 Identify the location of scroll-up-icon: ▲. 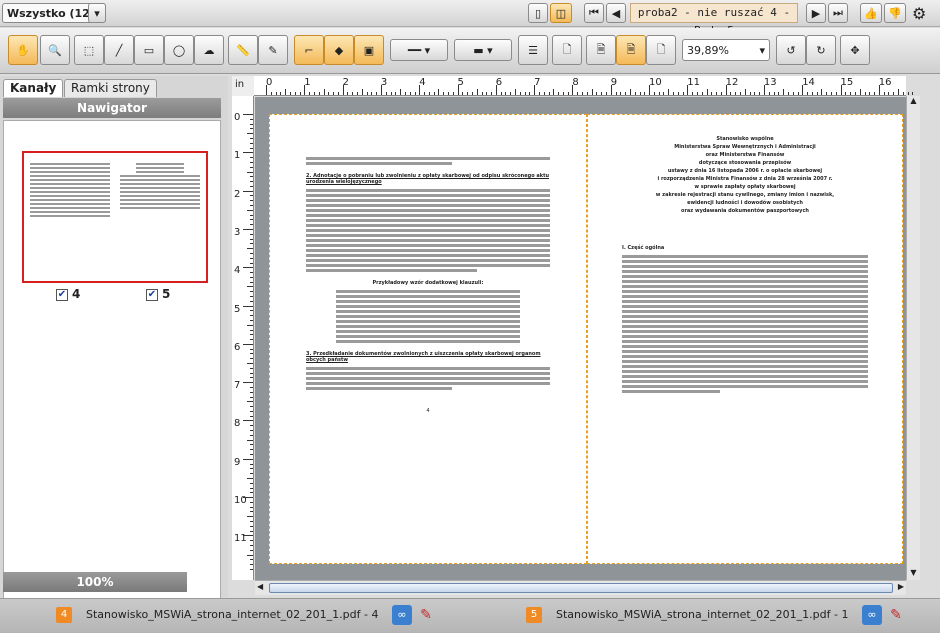
(913, 102).